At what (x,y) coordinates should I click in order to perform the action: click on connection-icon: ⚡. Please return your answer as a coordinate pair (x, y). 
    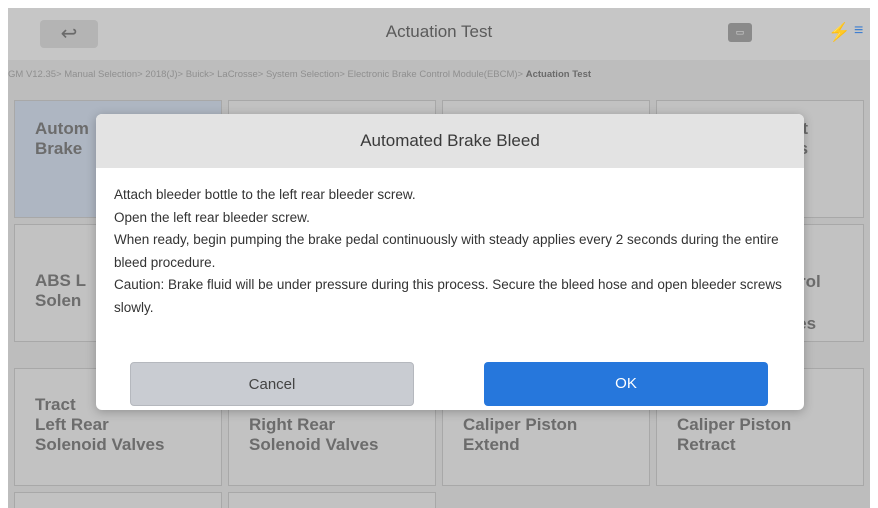
    Looking at the image, I should click on (839, 32).